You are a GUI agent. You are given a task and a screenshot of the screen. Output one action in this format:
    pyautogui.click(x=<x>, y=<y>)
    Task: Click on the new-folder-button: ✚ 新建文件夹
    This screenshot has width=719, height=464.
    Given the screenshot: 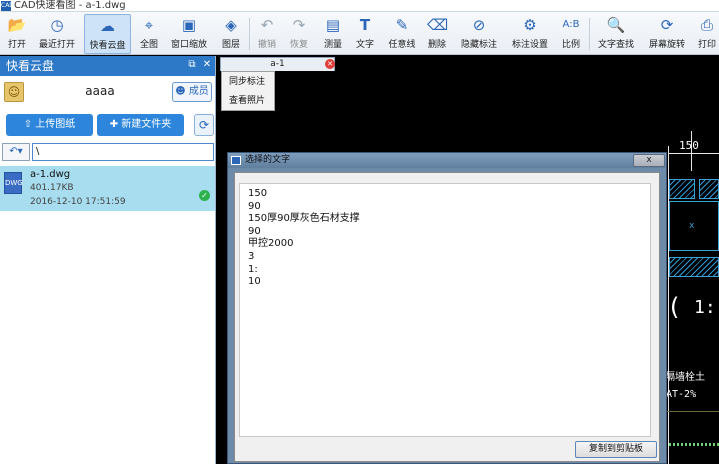 What is the action you would take?
    pyautogui.click(x=140, y=125)
    